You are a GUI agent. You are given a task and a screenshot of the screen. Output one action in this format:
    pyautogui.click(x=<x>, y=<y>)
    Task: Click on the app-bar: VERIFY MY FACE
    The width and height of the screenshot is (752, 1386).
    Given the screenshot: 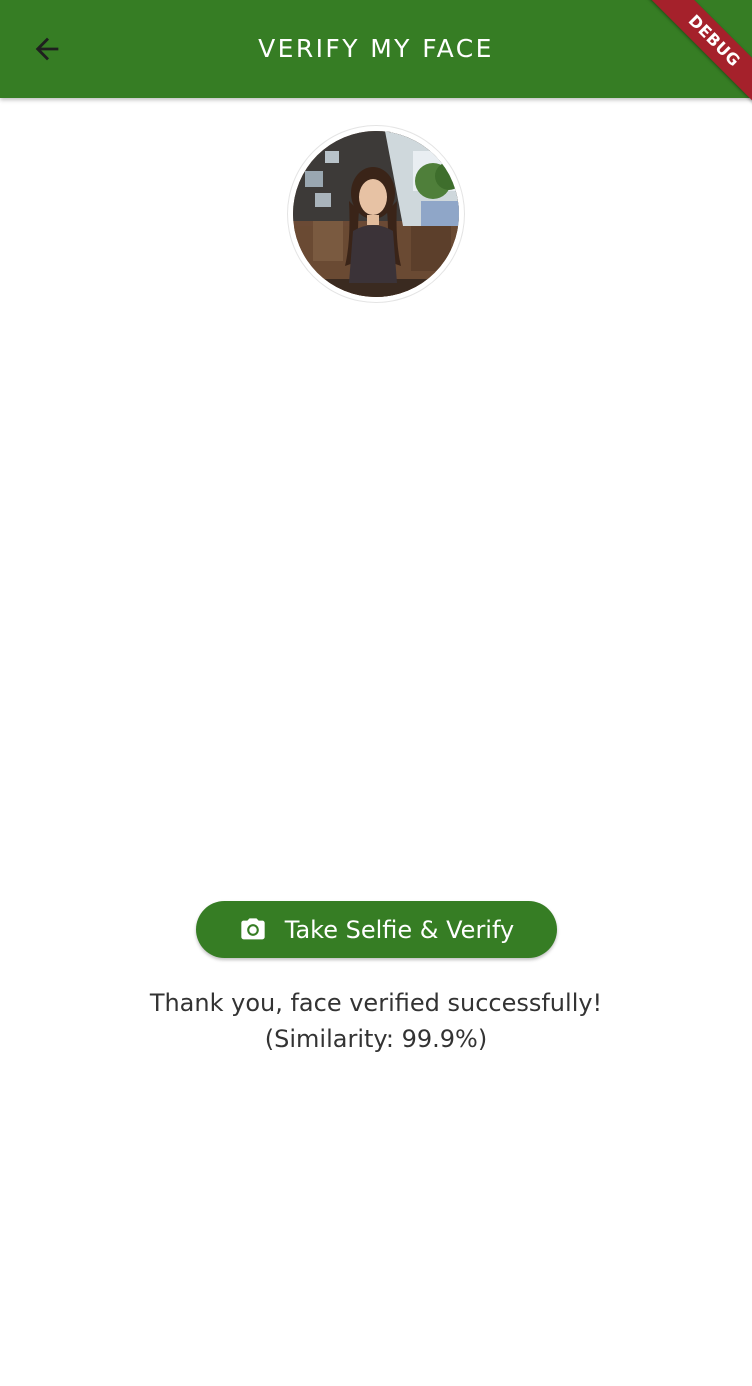 What is the action you would take?
    pyautogui.click(x=376, y=49)
    